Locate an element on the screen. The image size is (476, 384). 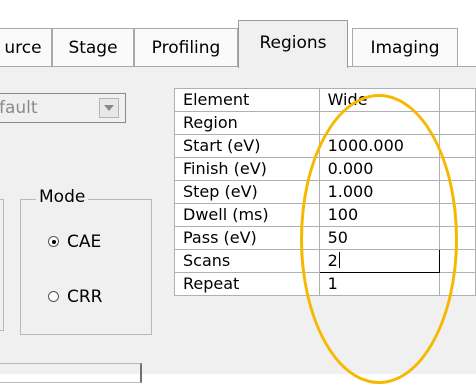
radio-unselected-icon is located at coordinates (53, 296).